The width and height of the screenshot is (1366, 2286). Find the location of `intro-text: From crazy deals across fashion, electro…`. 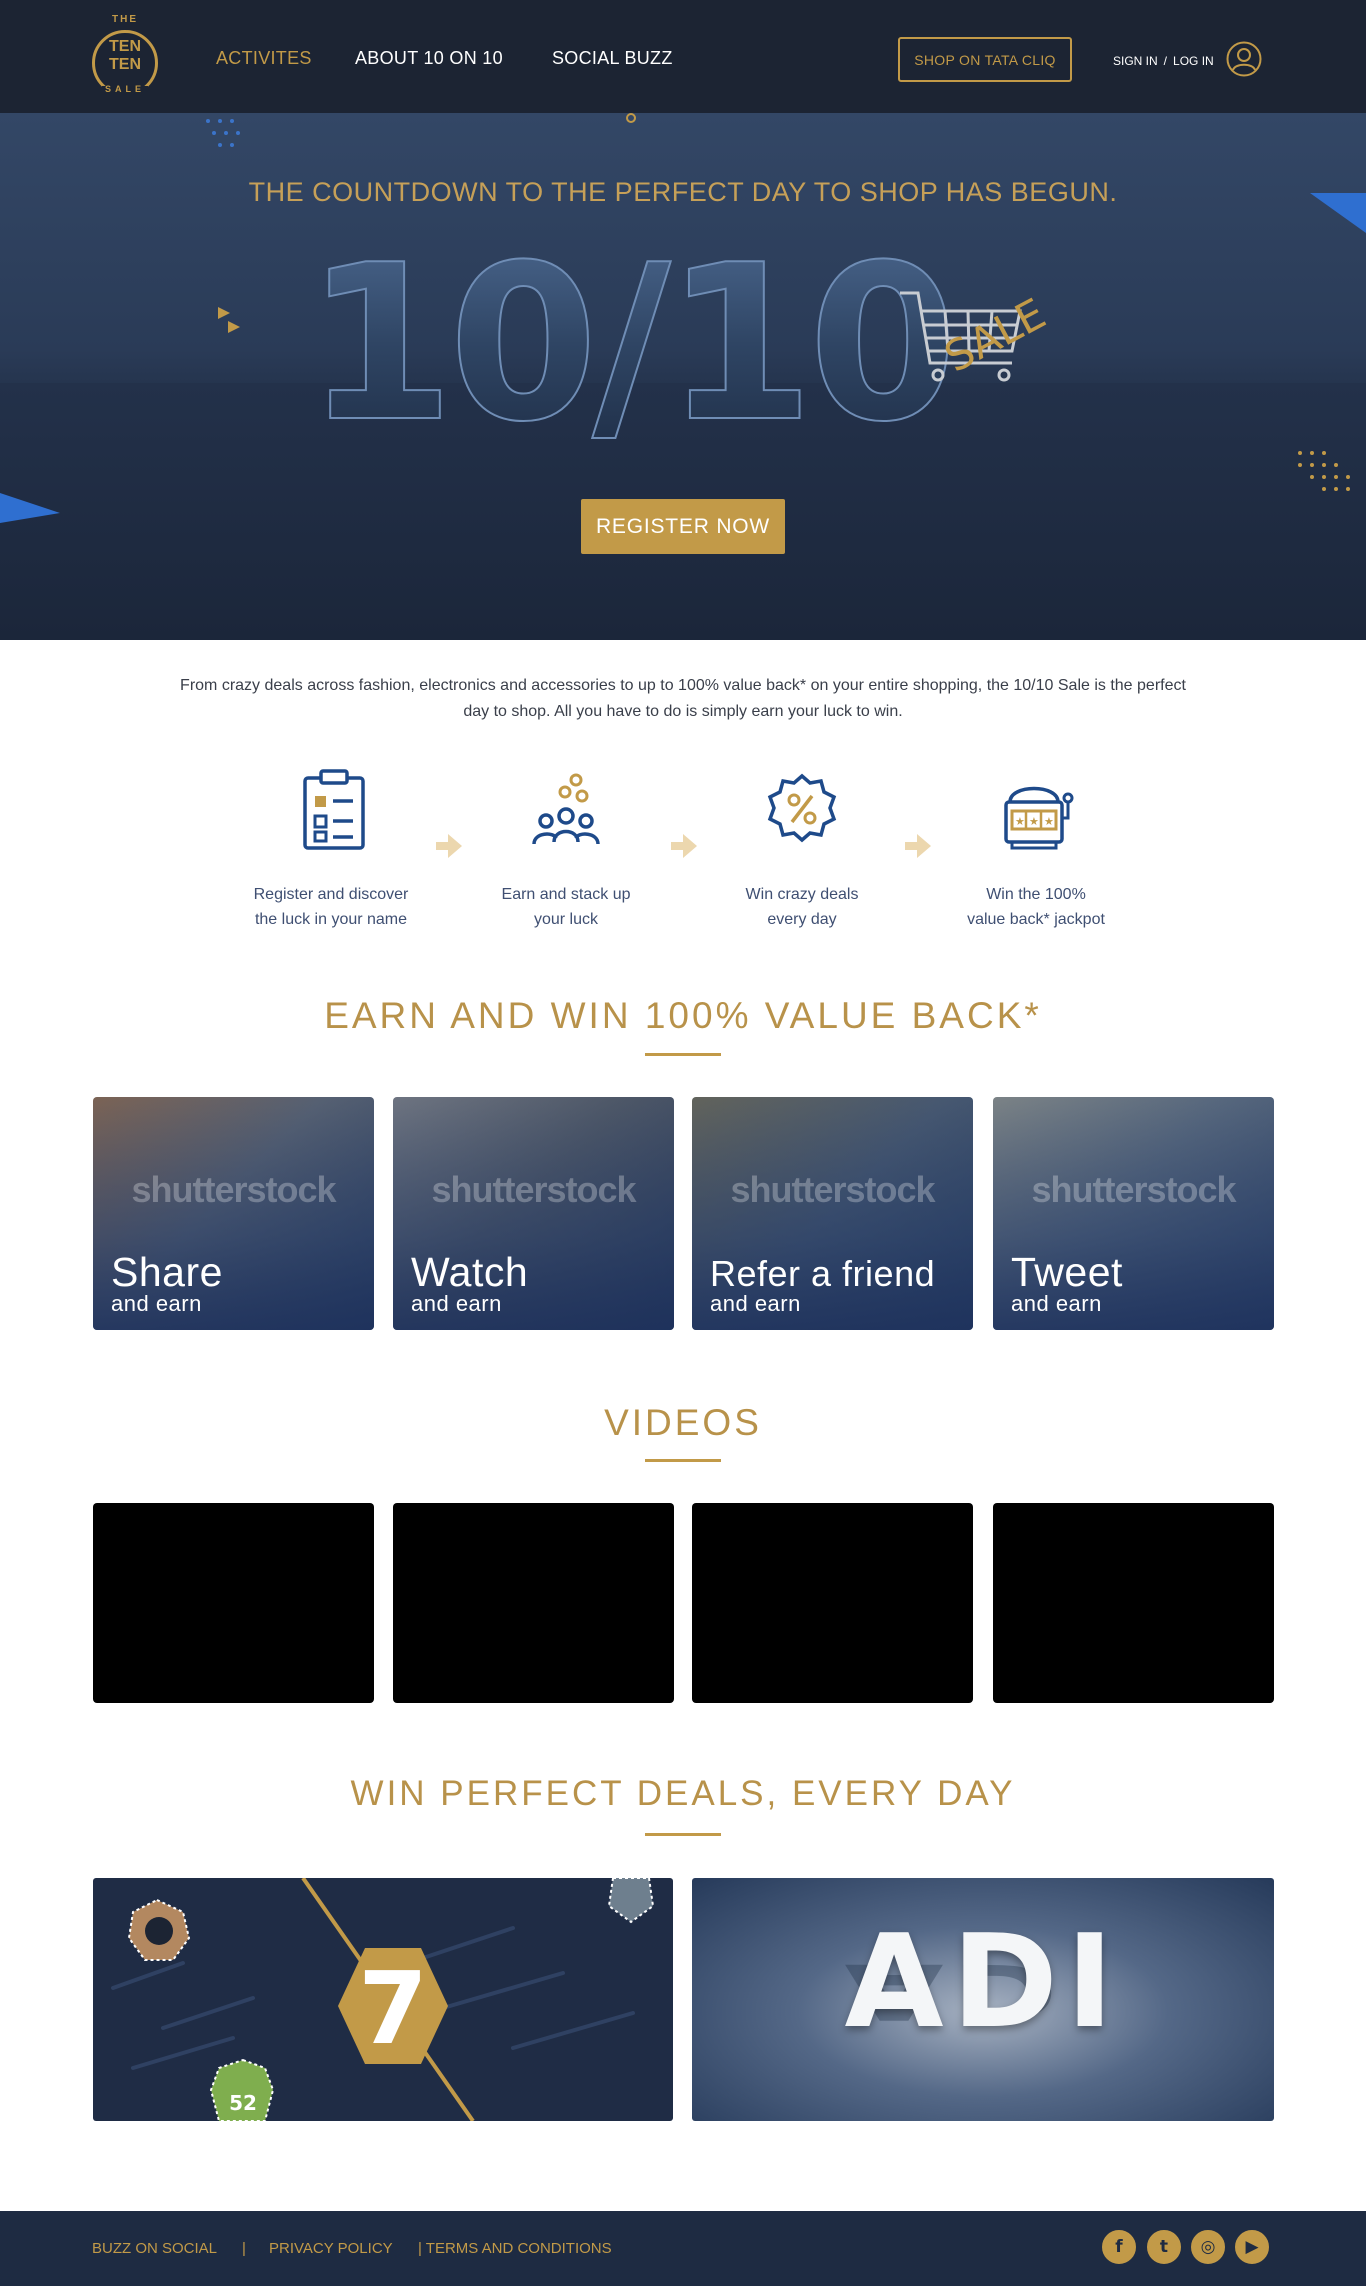

intro-text: From crazy deals across fashion, electro… is located at coordinates (683, 698).